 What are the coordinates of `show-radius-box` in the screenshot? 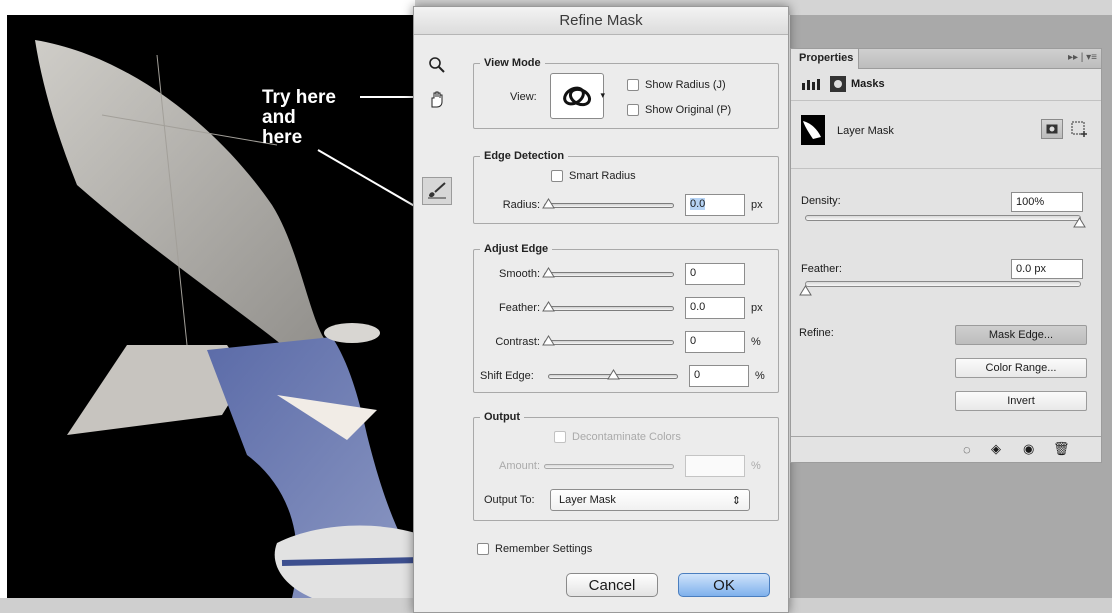 It's located at (633, 85).